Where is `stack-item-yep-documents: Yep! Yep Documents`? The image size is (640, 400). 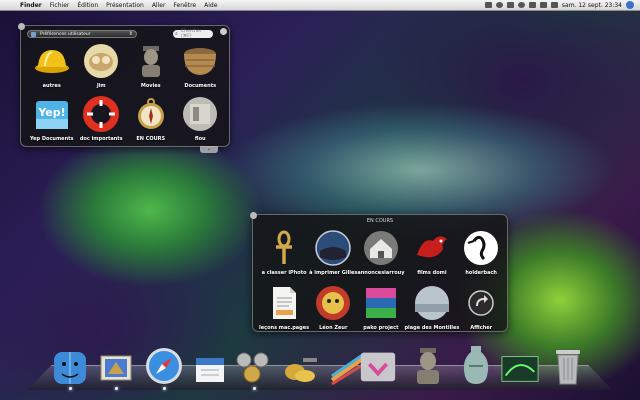 stack-item-yep-documents: Yep! Yep Documents is located at coordinates (52, 118).